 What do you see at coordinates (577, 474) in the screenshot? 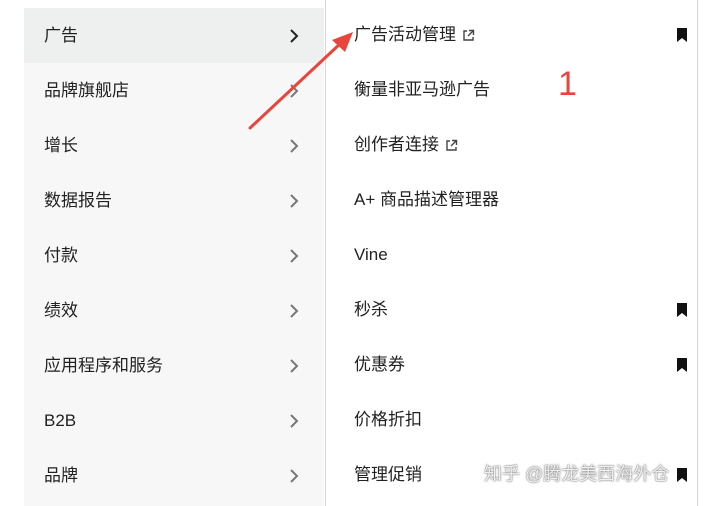
I see `watermark: 知乎 @腾龙美西海外仓` at bounding box center [577, 474].